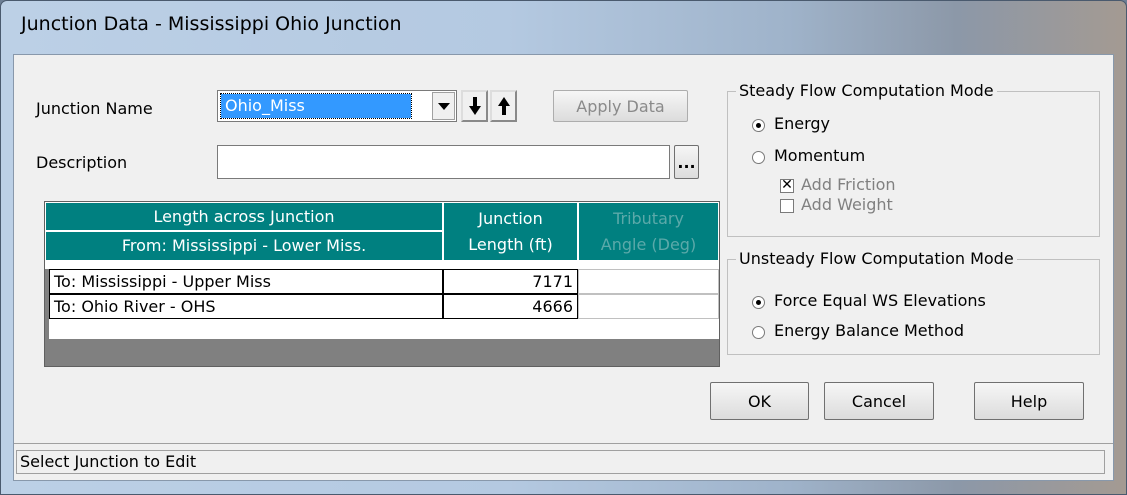 Image resolution: width=1127 pixels, height=495 pixels. What do you see at coordinates (82, 162) in the screenshot?
I see `description-label: Description` at bounding box center [82, 162].